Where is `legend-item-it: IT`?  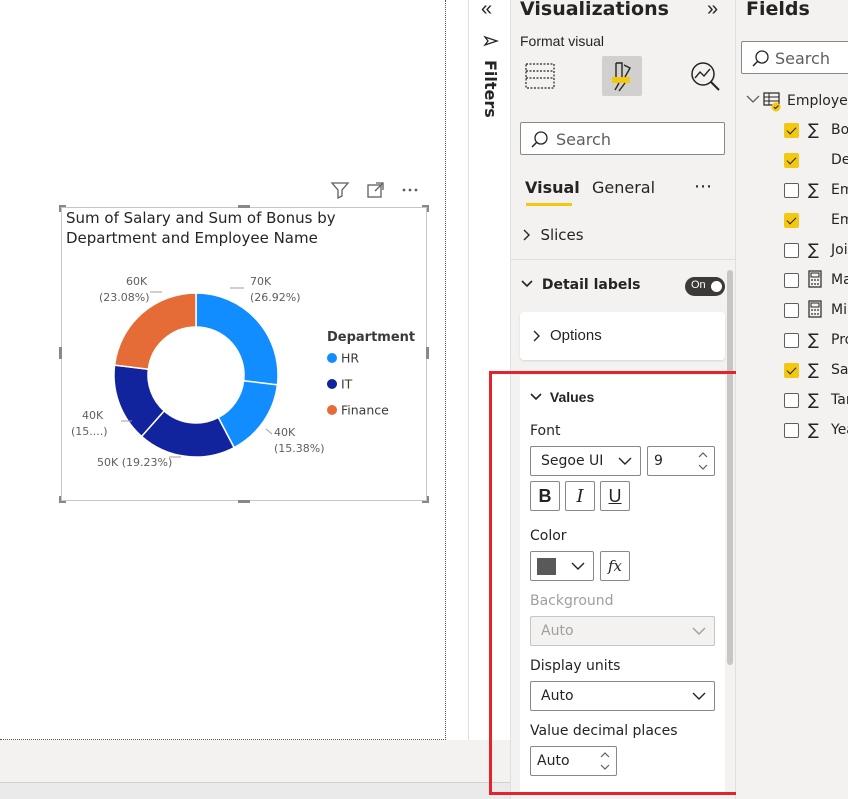
legend-item-it: IT is located at coordinates (347, 384).